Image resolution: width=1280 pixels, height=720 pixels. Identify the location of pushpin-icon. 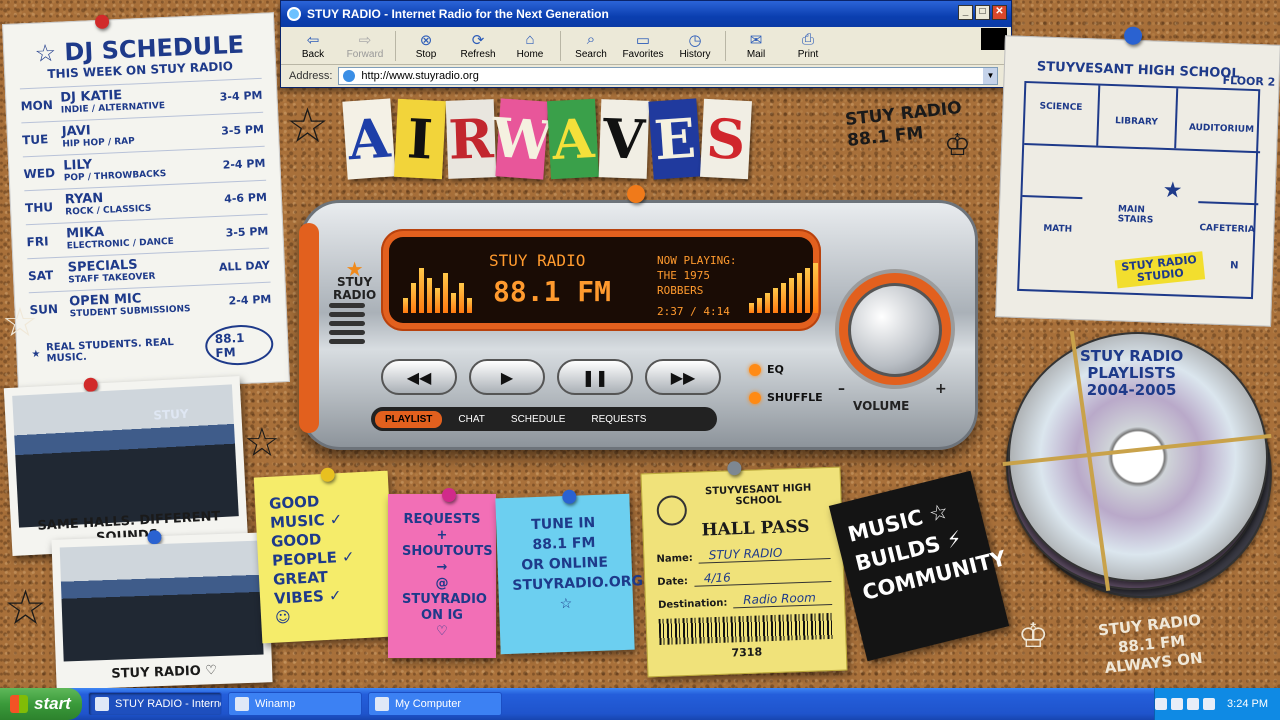
(328, 475).